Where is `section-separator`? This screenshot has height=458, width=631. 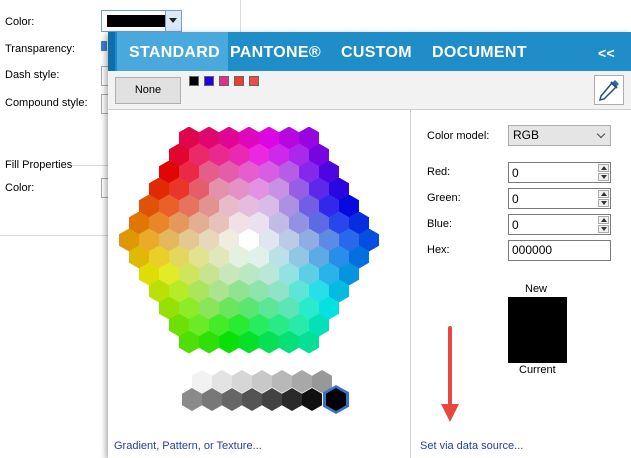 section-separator is located at coordinates (90, 165).